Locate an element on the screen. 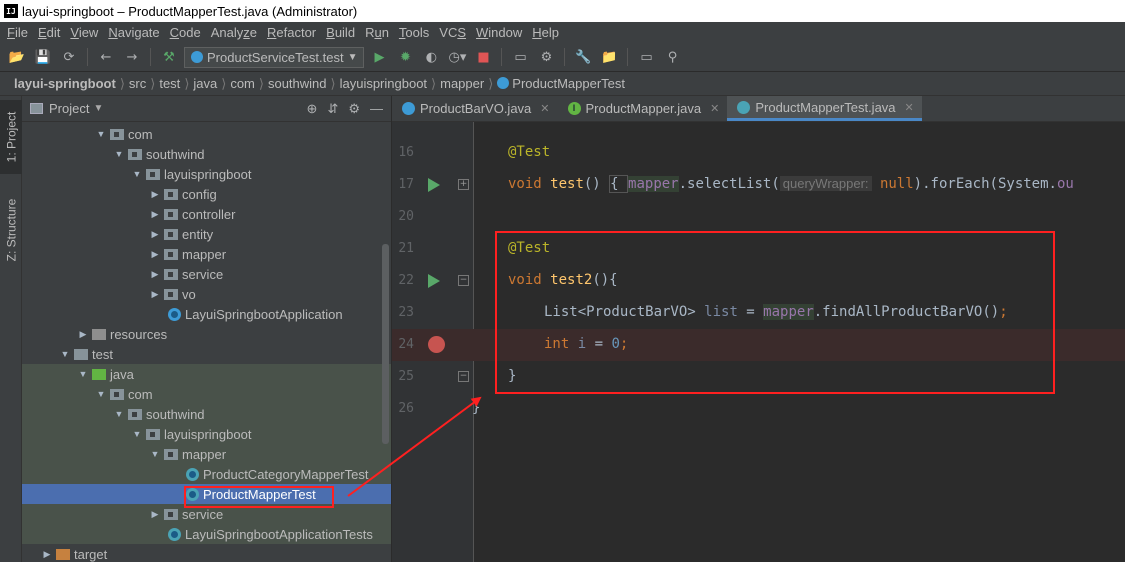 The image size is (1125, 562). breakpoint-icon is located at coordinates (436, 344).